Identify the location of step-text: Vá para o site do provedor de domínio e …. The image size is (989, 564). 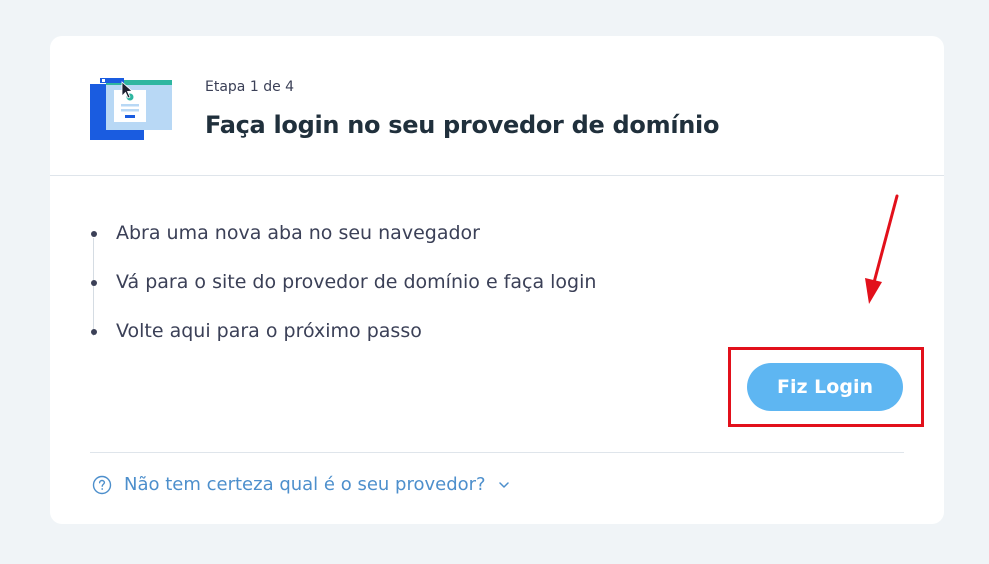
(356, 282).